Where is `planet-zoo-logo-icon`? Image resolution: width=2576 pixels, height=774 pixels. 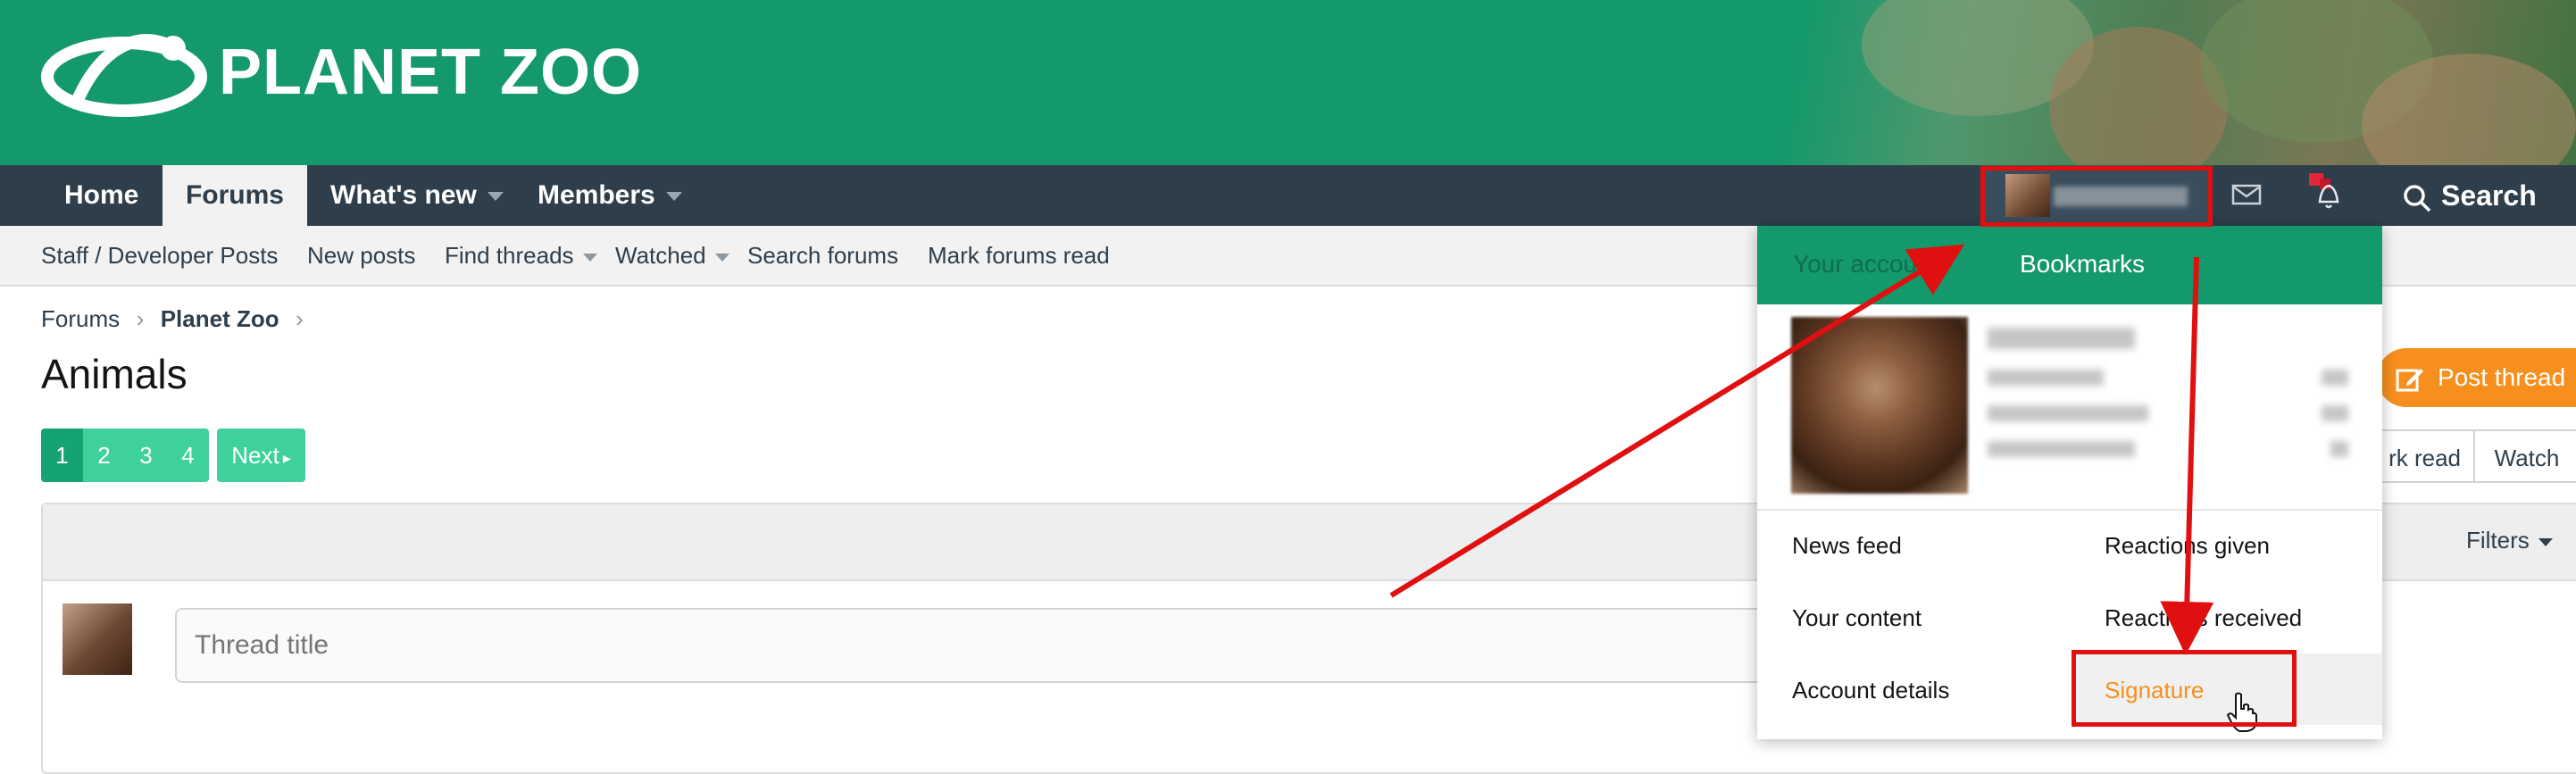 planet-zoo-logo-icon is located at coordinates (124, 77).